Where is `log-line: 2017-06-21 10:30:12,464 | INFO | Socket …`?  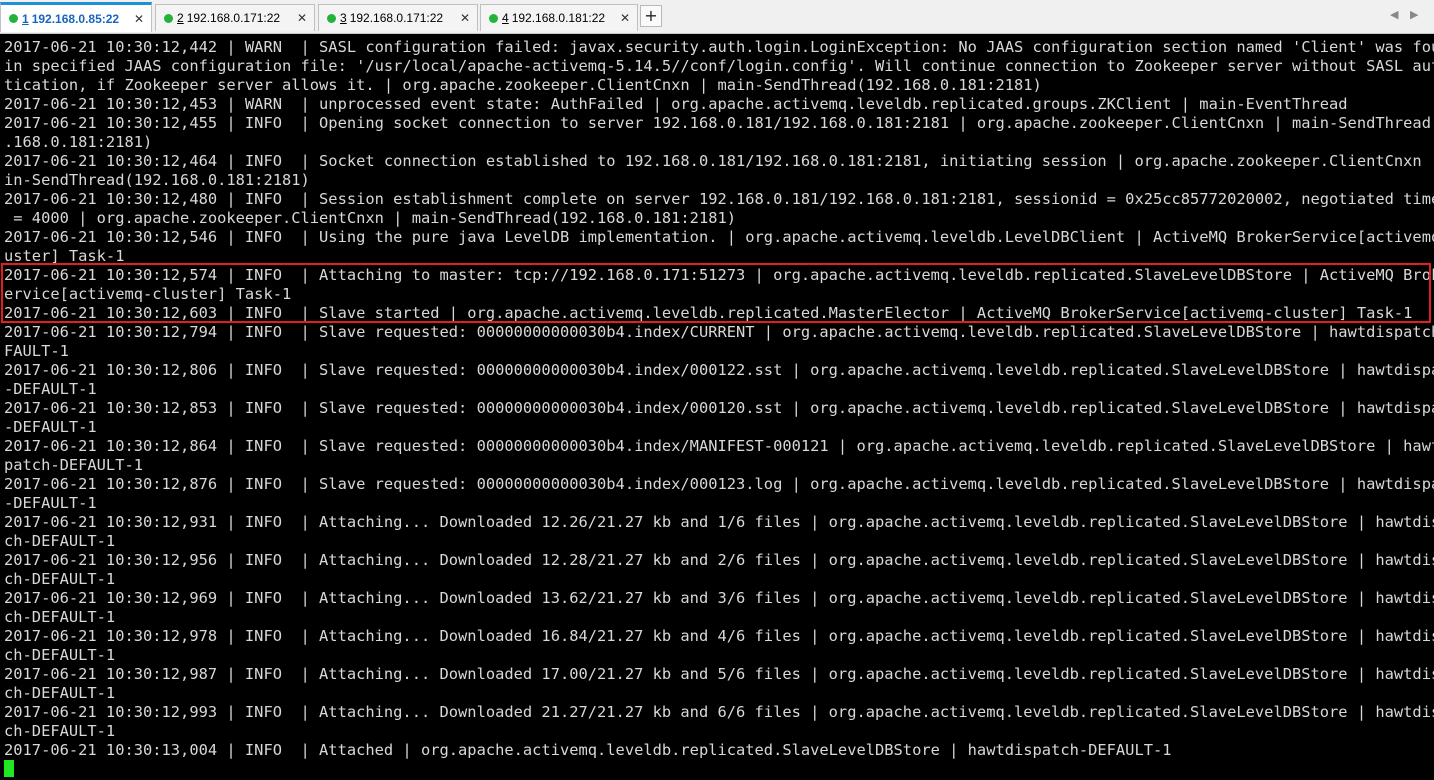 log-line: 2017-06-21 10:30:12,464 | INFO | Socket … is located at coordinates (719, 161).